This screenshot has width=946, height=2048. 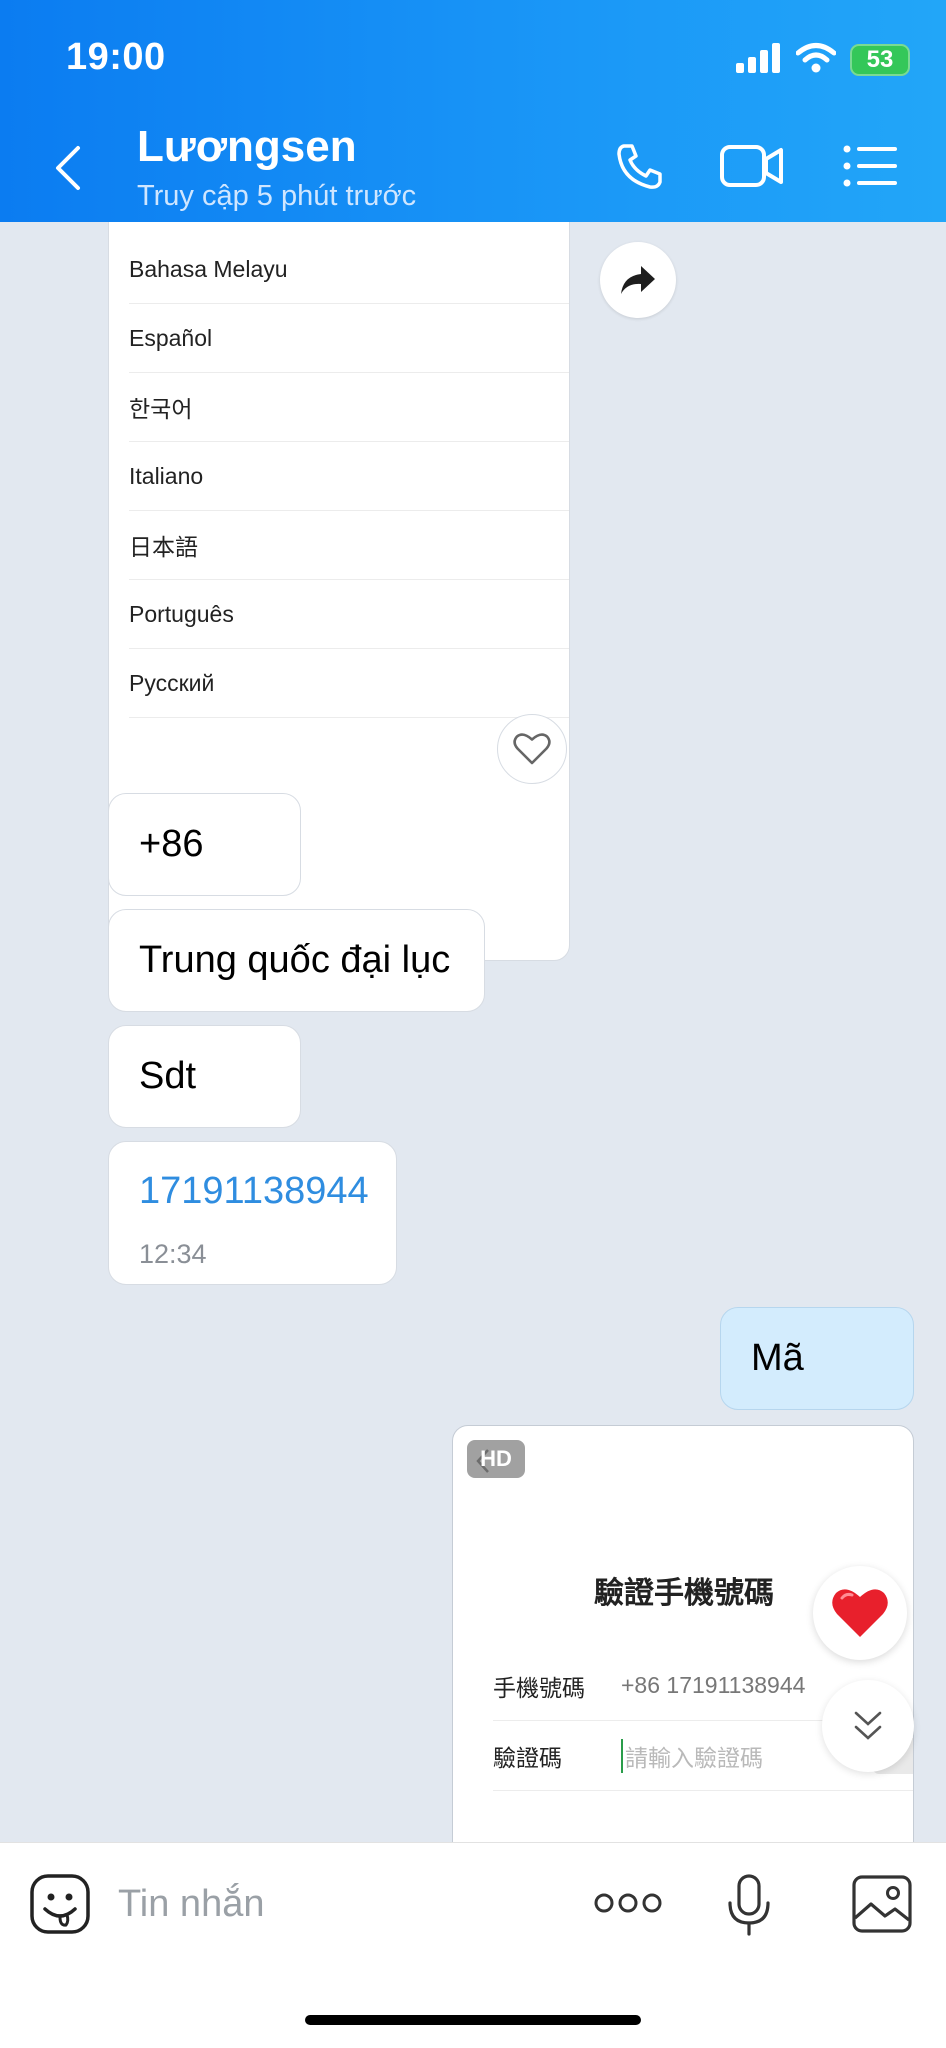 I want to click on more-options-button, so click(x=628, y=1903).